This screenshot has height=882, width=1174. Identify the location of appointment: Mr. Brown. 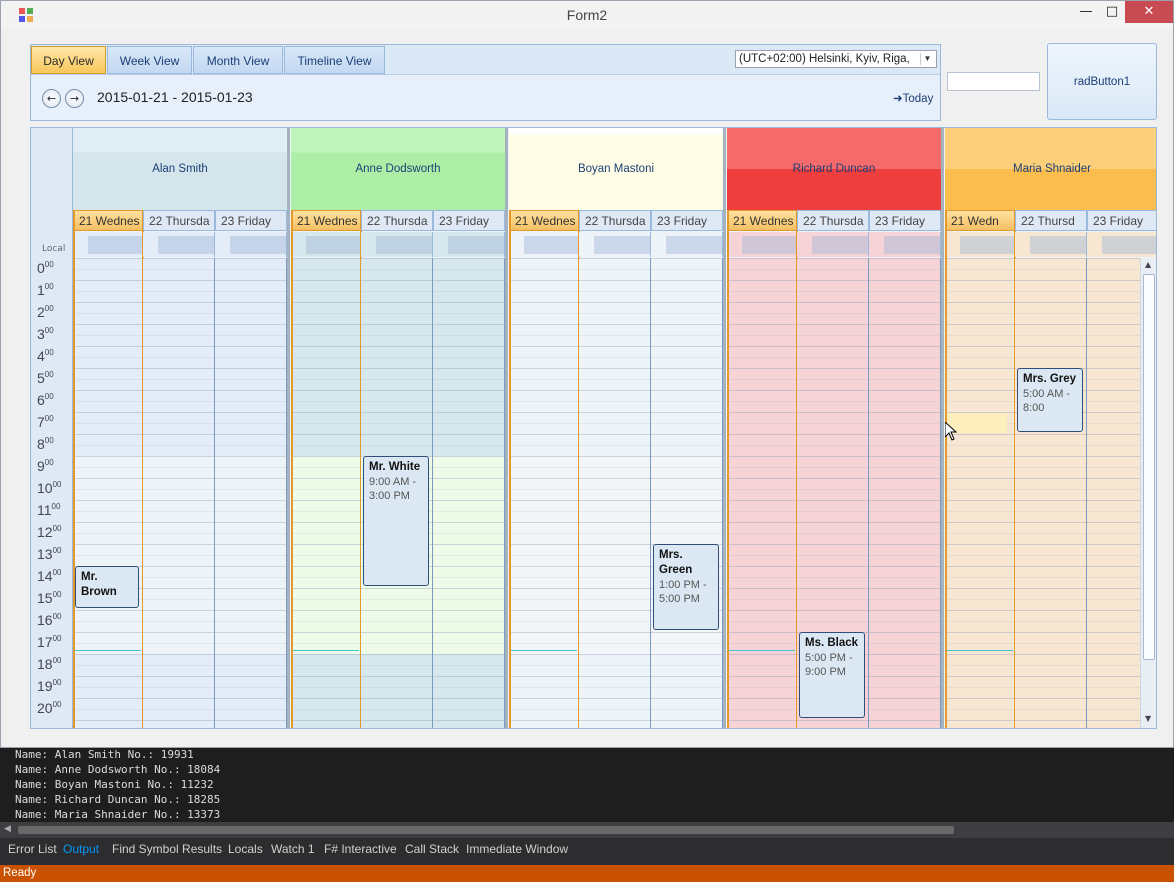
(107, 587).